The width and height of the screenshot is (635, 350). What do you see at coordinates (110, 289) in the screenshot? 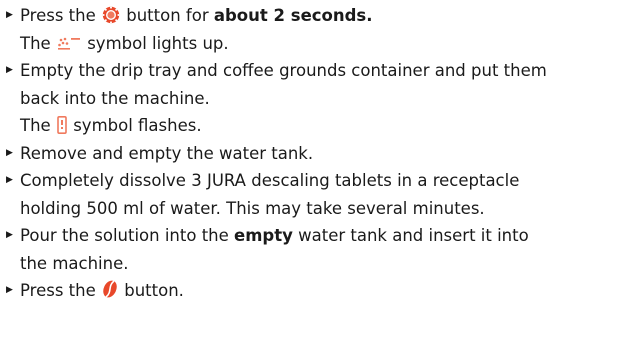
I see `coffee-bean-icon` at bounding box center [110, 289].